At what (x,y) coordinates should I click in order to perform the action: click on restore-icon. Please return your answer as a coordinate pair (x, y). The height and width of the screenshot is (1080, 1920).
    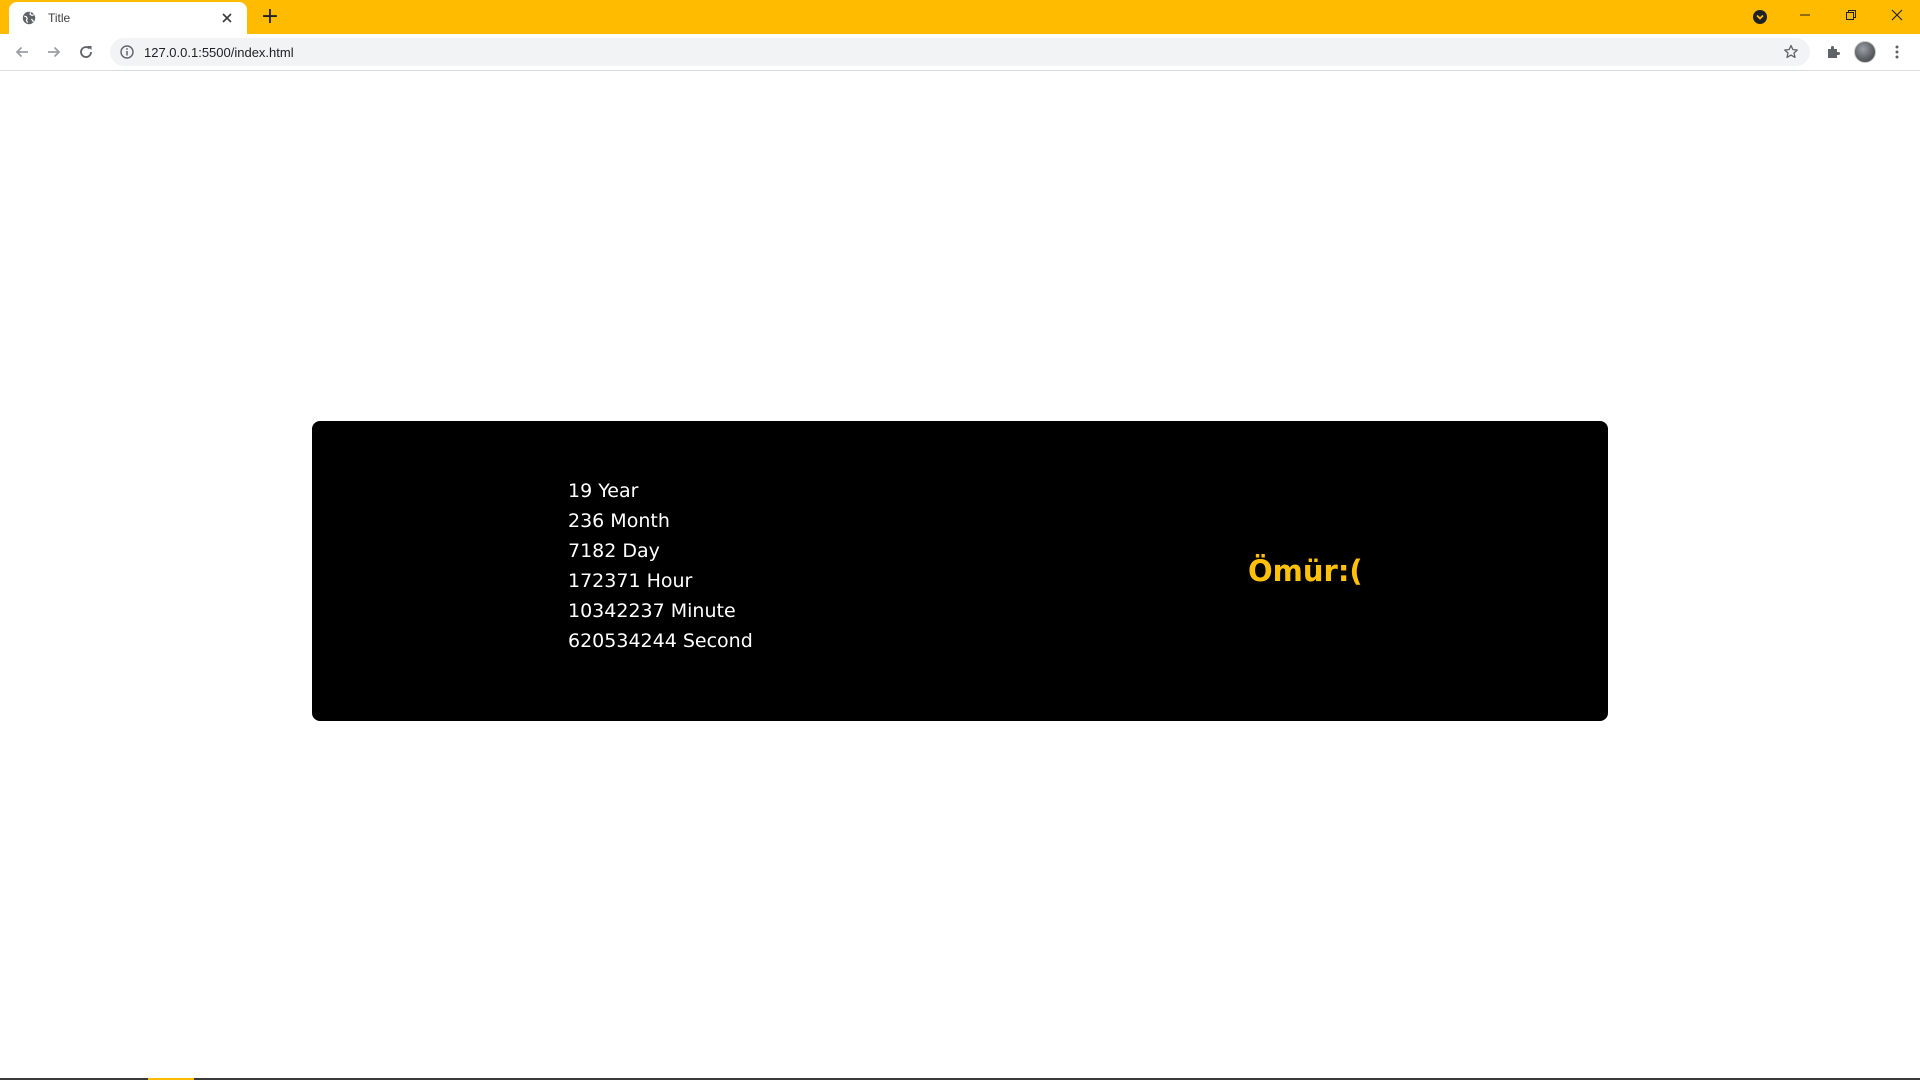
    Looking at the image, I should click on (1851, 15).